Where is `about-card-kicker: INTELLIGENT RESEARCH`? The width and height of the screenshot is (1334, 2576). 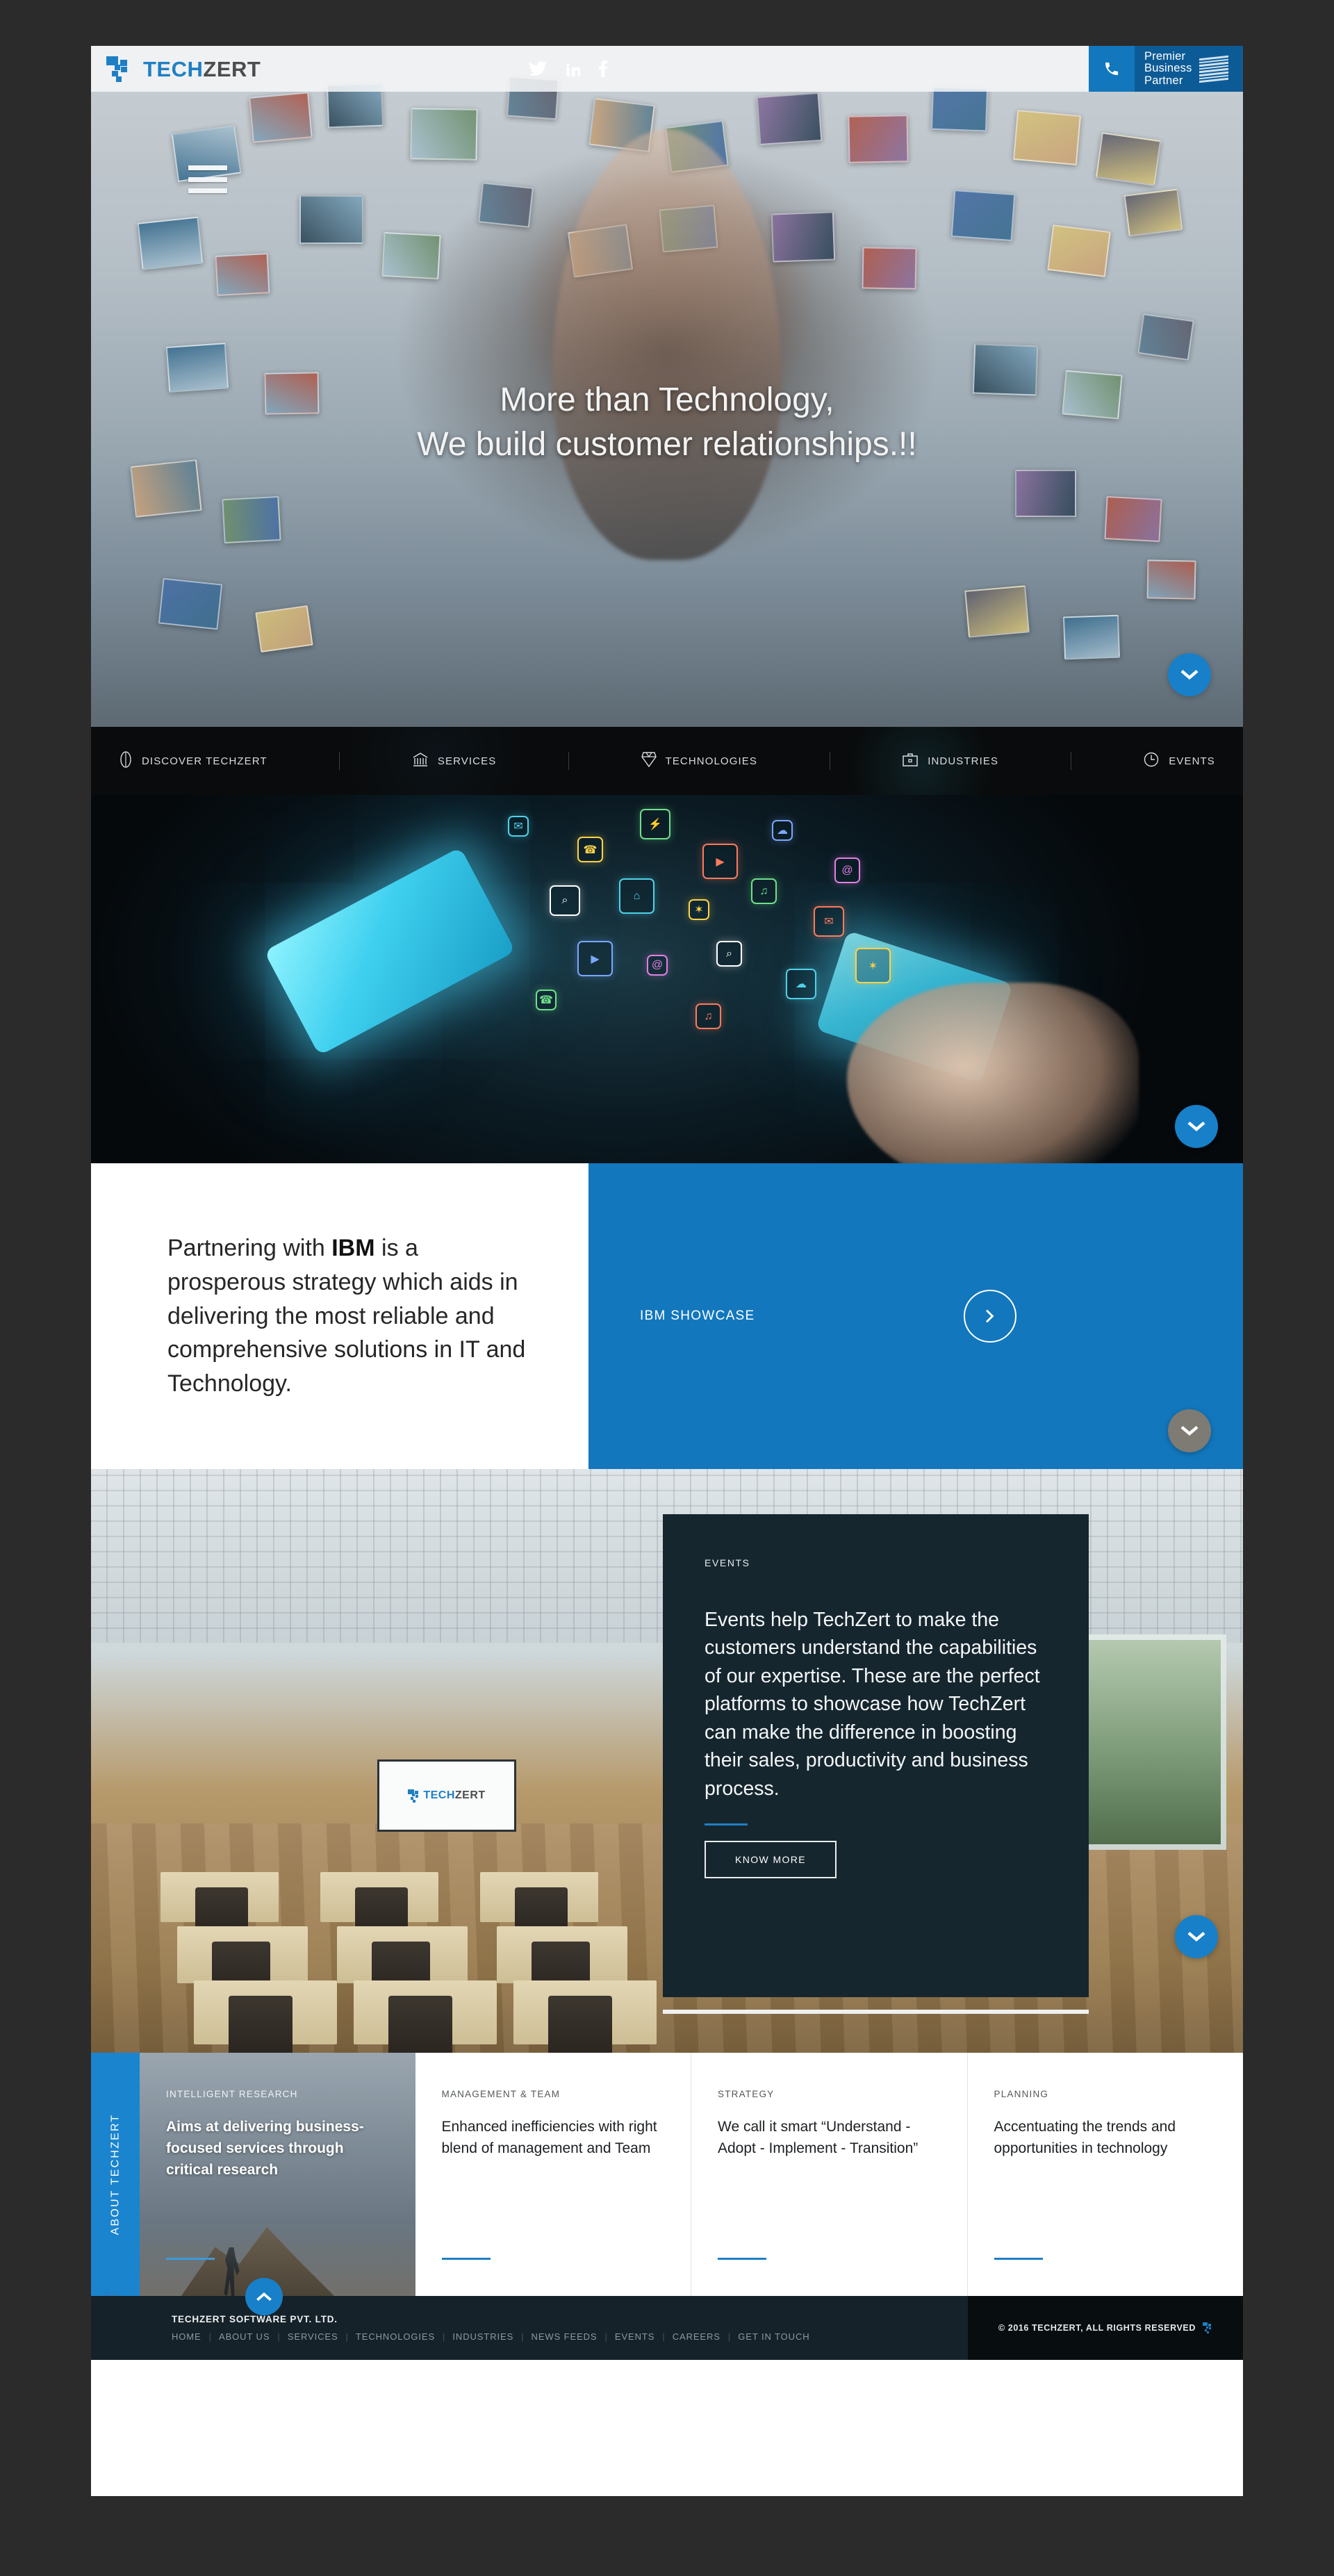
about-card-kicker: INTELLIGENT RESEARCH is located at coordinates (232, 2094).